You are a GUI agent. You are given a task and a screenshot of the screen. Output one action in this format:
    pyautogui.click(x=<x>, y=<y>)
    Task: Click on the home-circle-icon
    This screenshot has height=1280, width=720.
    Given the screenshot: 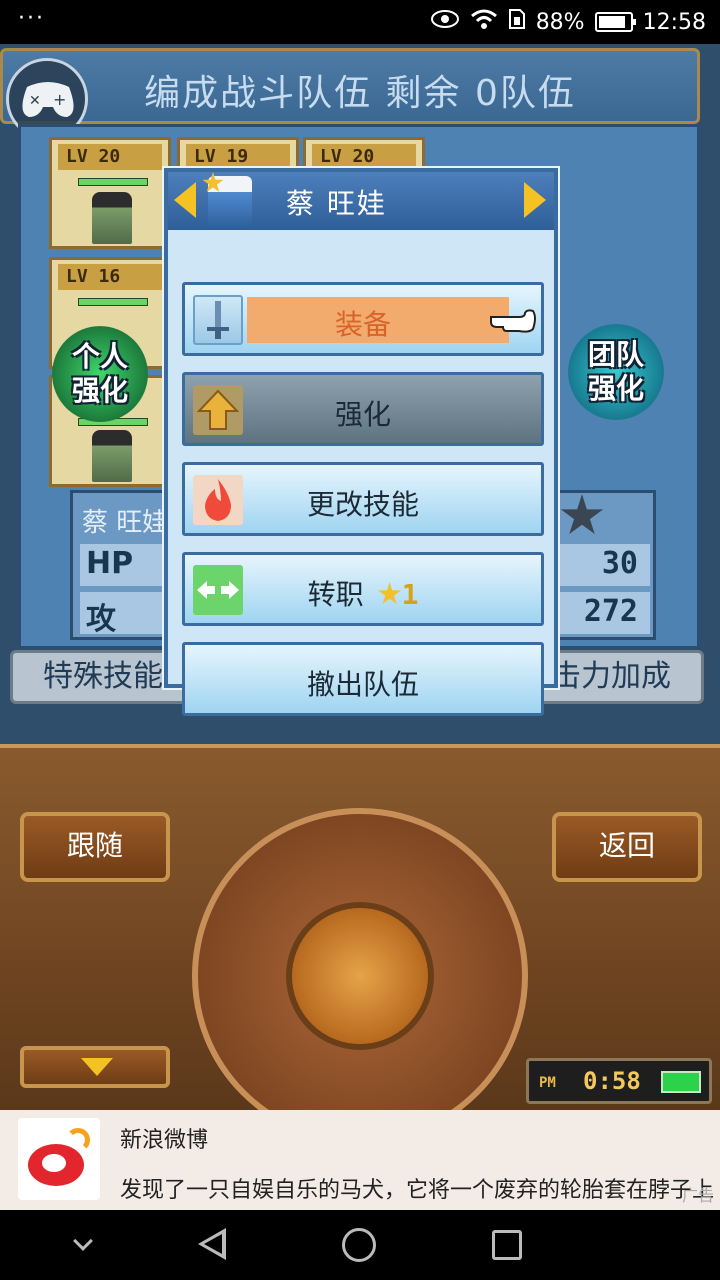 What is the action you would take?
    pyautogui.click(x=359, y=1245)
    